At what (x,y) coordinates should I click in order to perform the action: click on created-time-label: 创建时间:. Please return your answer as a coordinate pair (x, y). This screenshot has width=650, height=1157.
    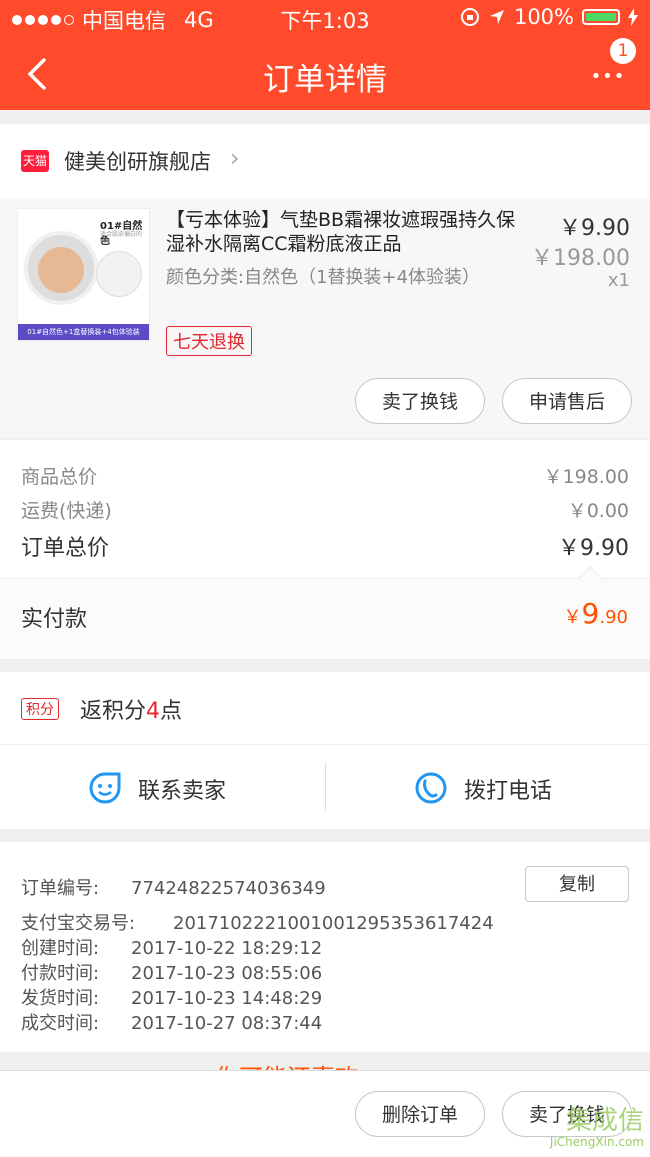
    Looking at the image, I should click on (60, 948).